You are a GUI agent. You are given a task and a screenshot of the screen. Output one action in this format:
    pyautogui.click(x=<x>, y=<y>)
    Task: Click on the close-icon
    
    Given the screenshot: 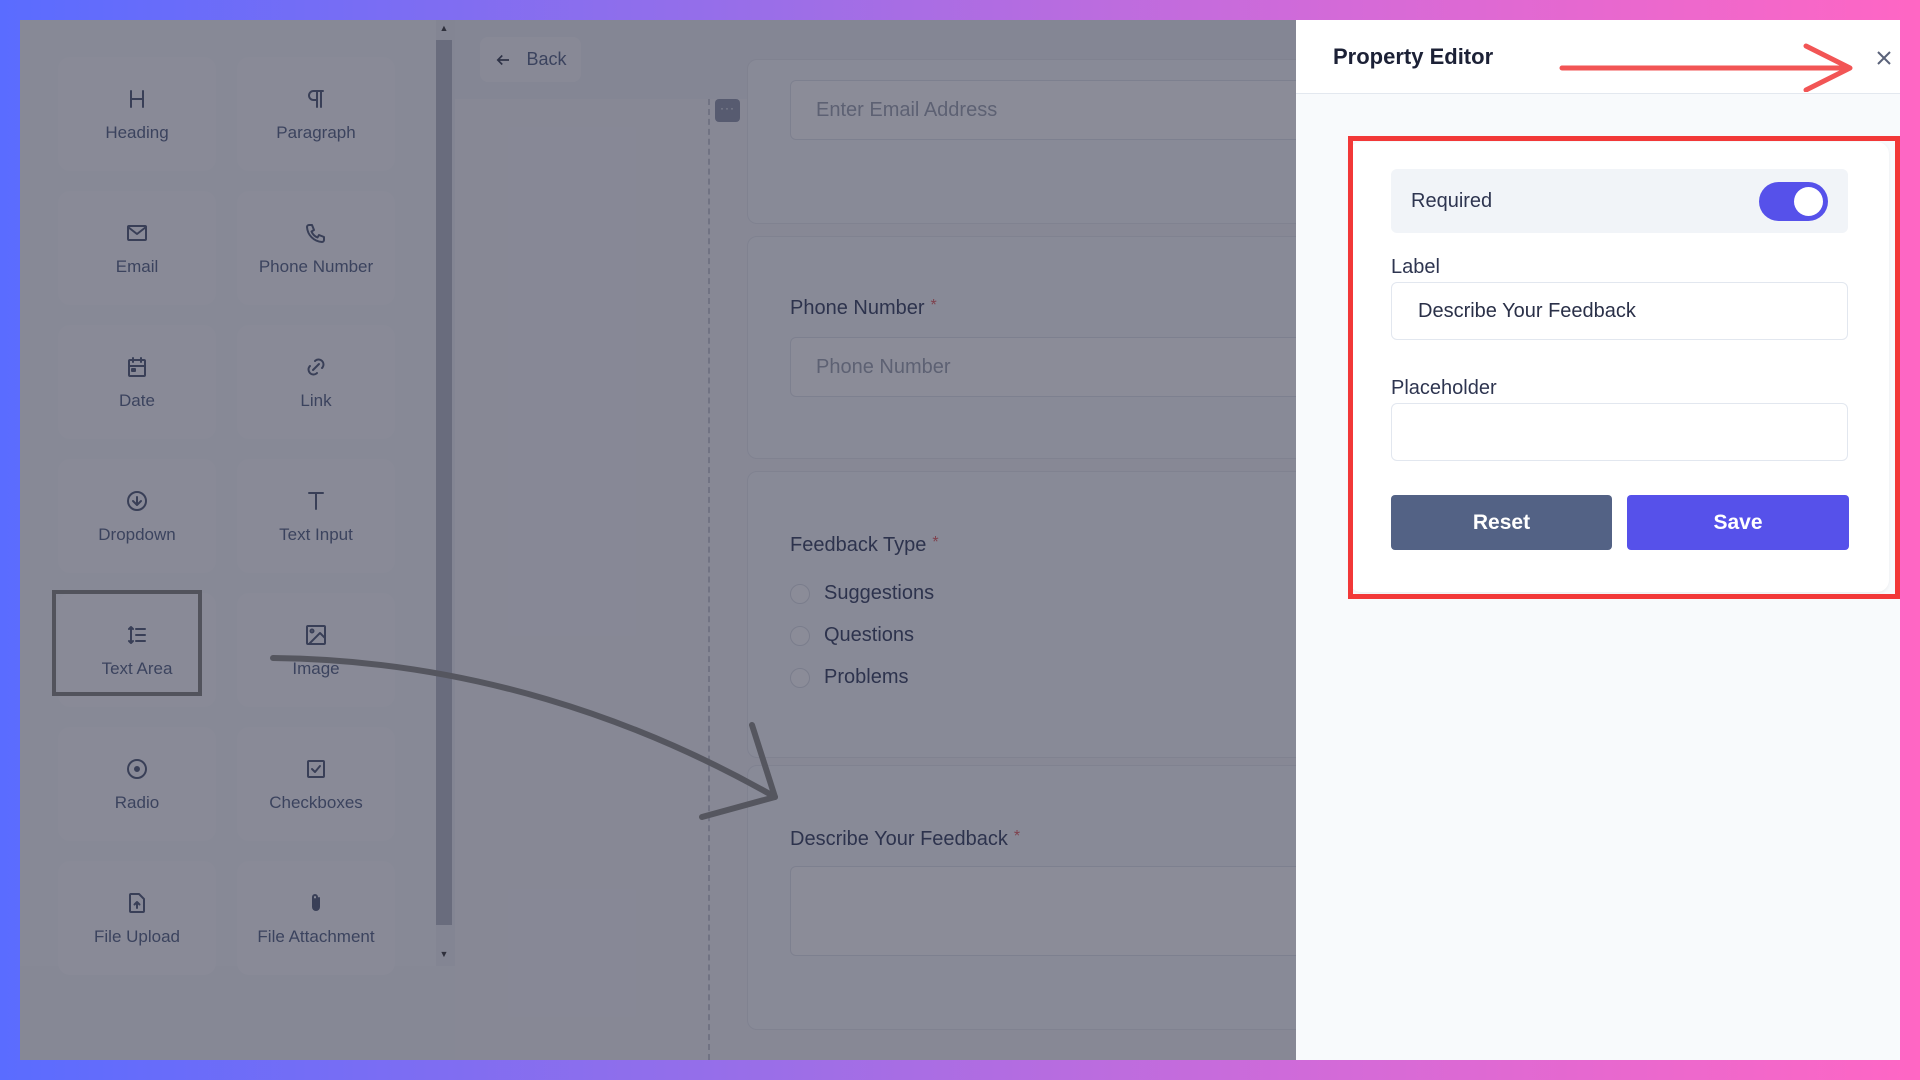 What is the action you would take?
    pyautogui.click(x=1884, y=58)
    